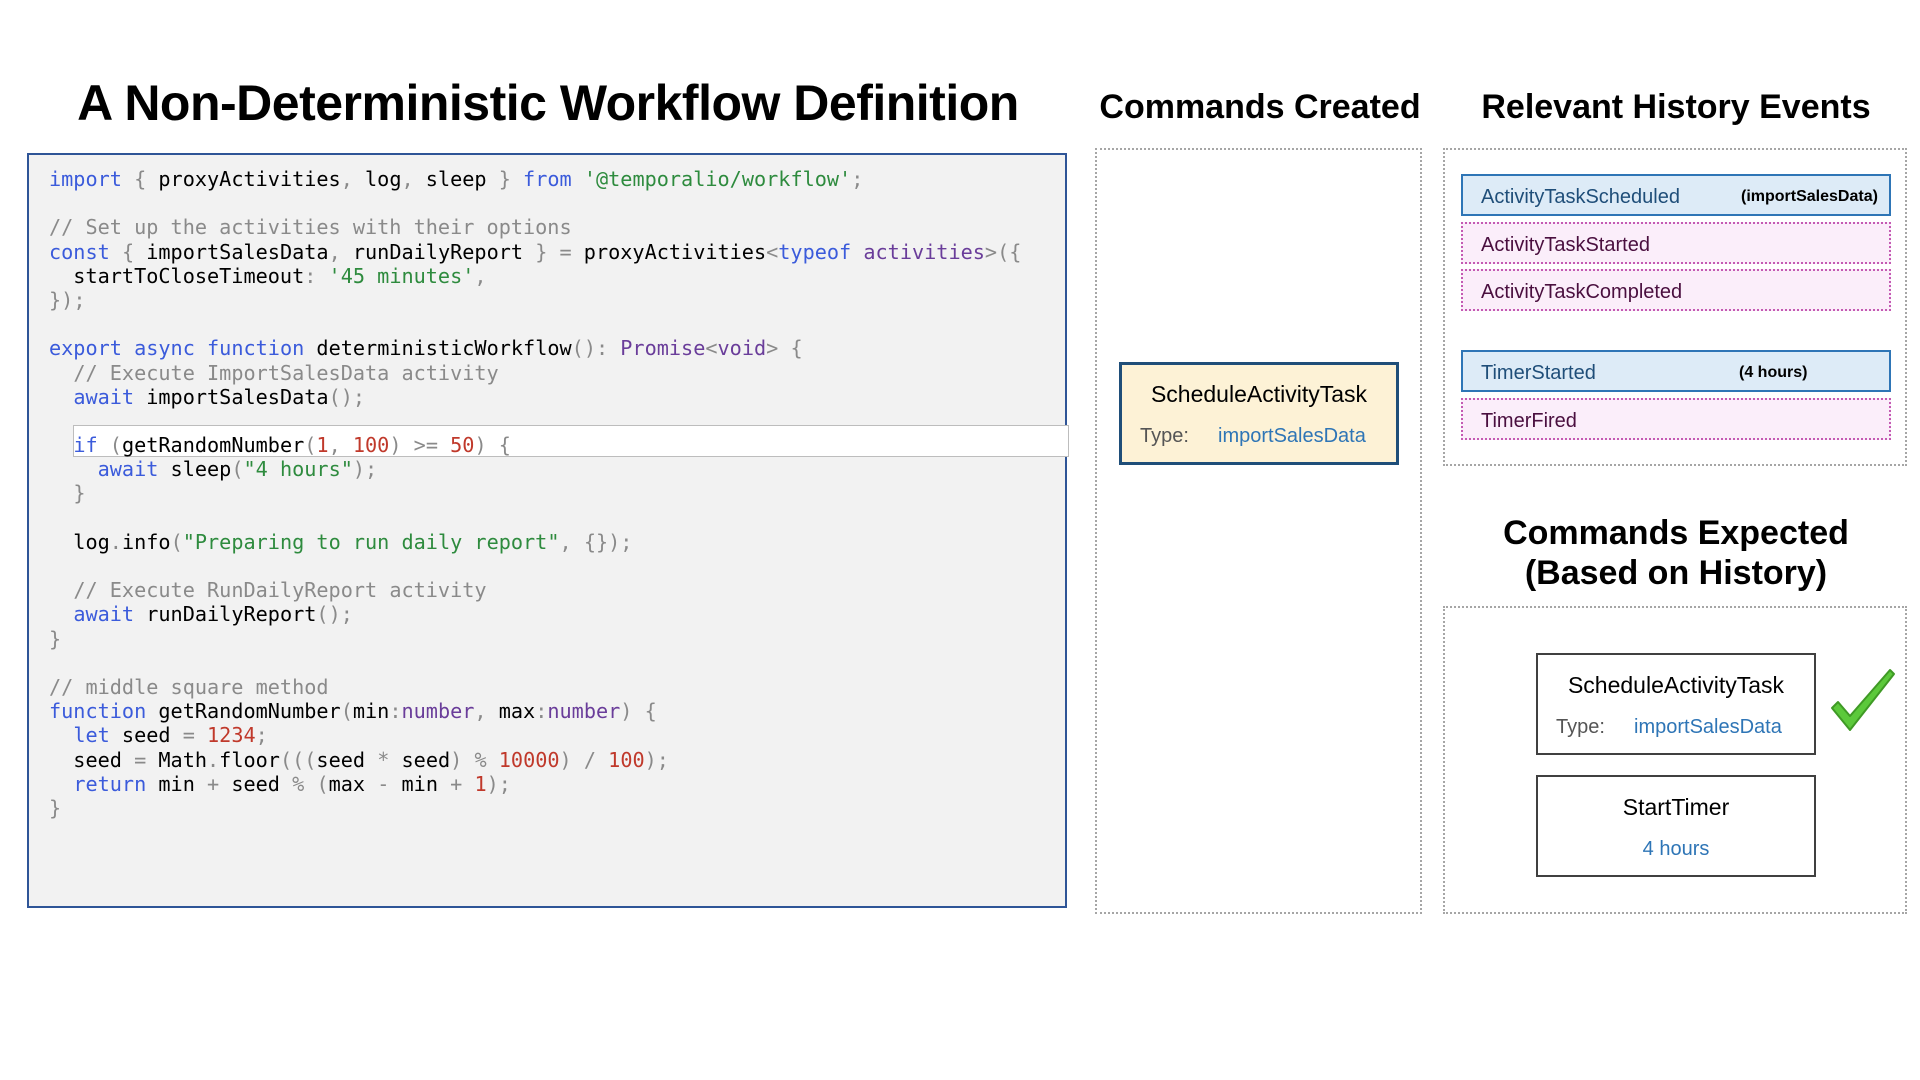 Image resolution: width=1920 pixels, height=1080 pixels. What do you see at coordinates (286, 372) in the screenshot?
I see `code-line: // Execute ImportSalesData activity` at bounding box center [286, 372].